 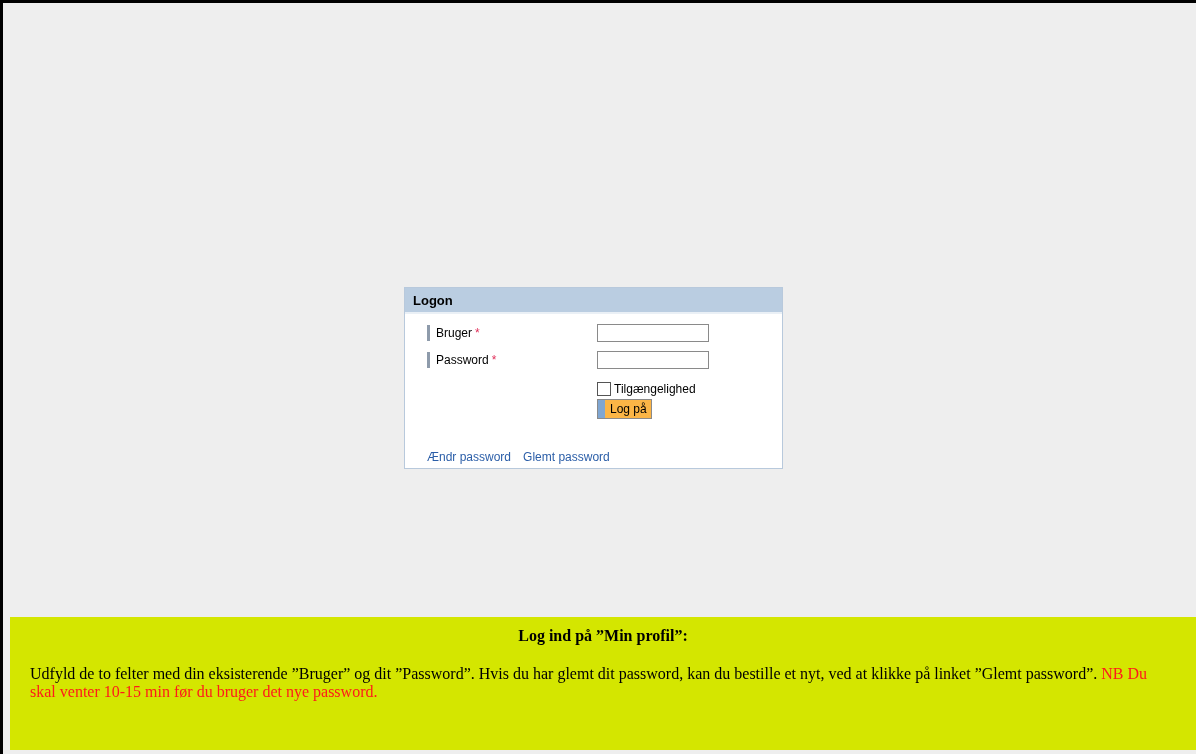 What do you see at coordinates (593, 301) in the screenshot?
I see `panel-title: Logon` at bounding box center [593, 301].